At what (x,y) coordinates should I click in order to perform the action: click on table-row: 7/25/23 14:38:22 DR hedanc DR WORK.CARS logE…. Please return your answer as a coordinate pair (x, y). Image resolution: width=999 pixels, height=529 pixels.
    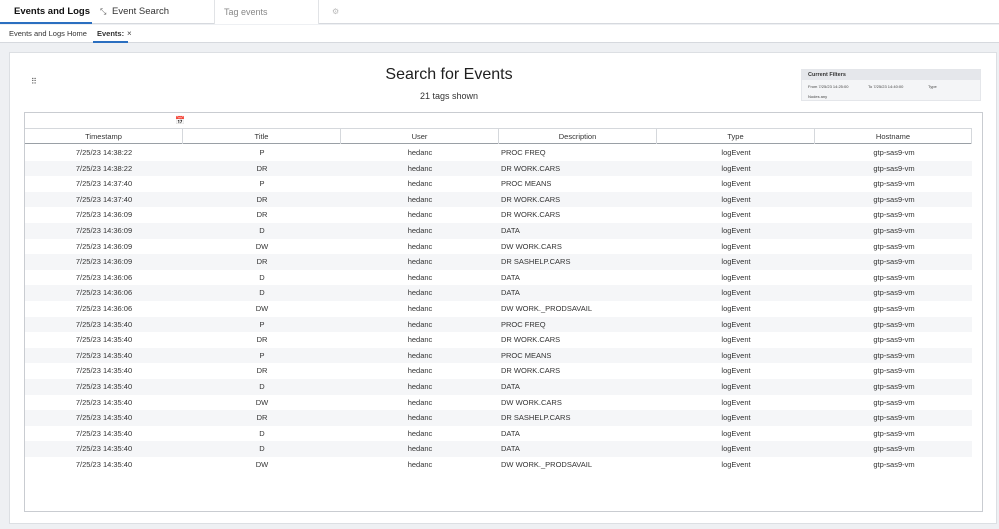
    Looking at the image, I should click on (498, 168).